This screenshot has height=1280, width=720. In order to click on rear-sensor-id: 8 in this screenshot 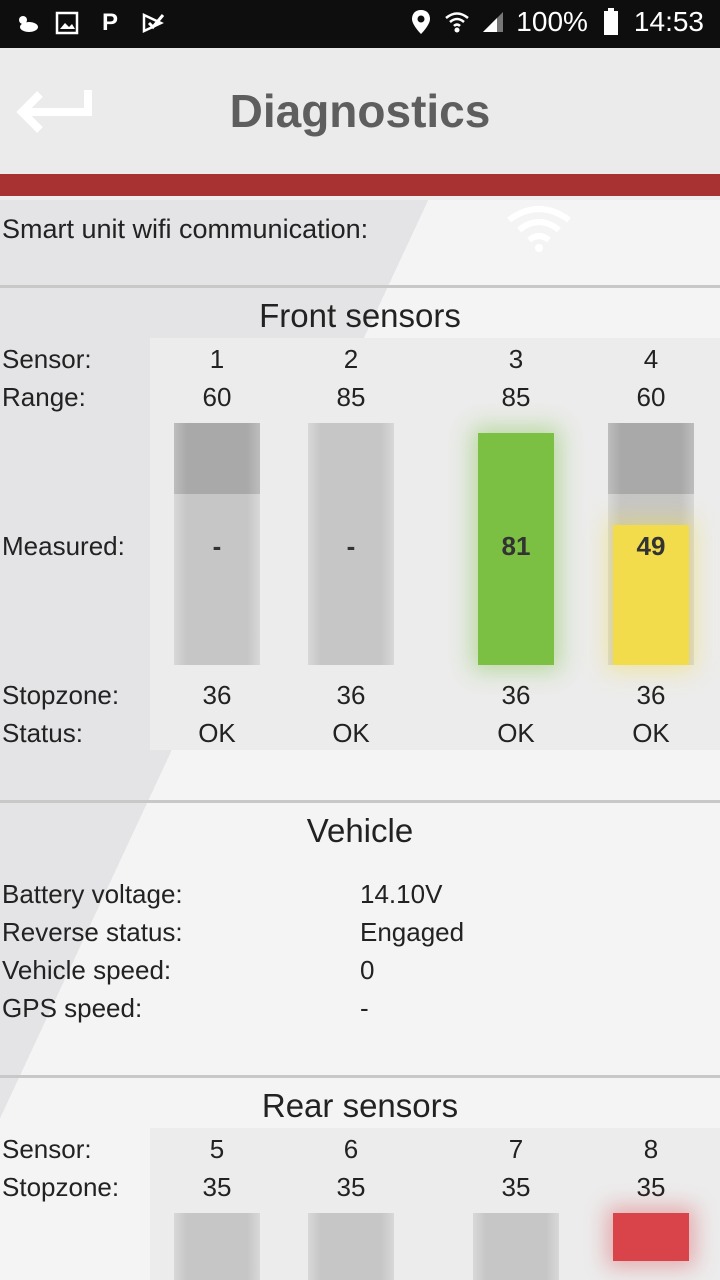, I will do `click(651, 1149)`.